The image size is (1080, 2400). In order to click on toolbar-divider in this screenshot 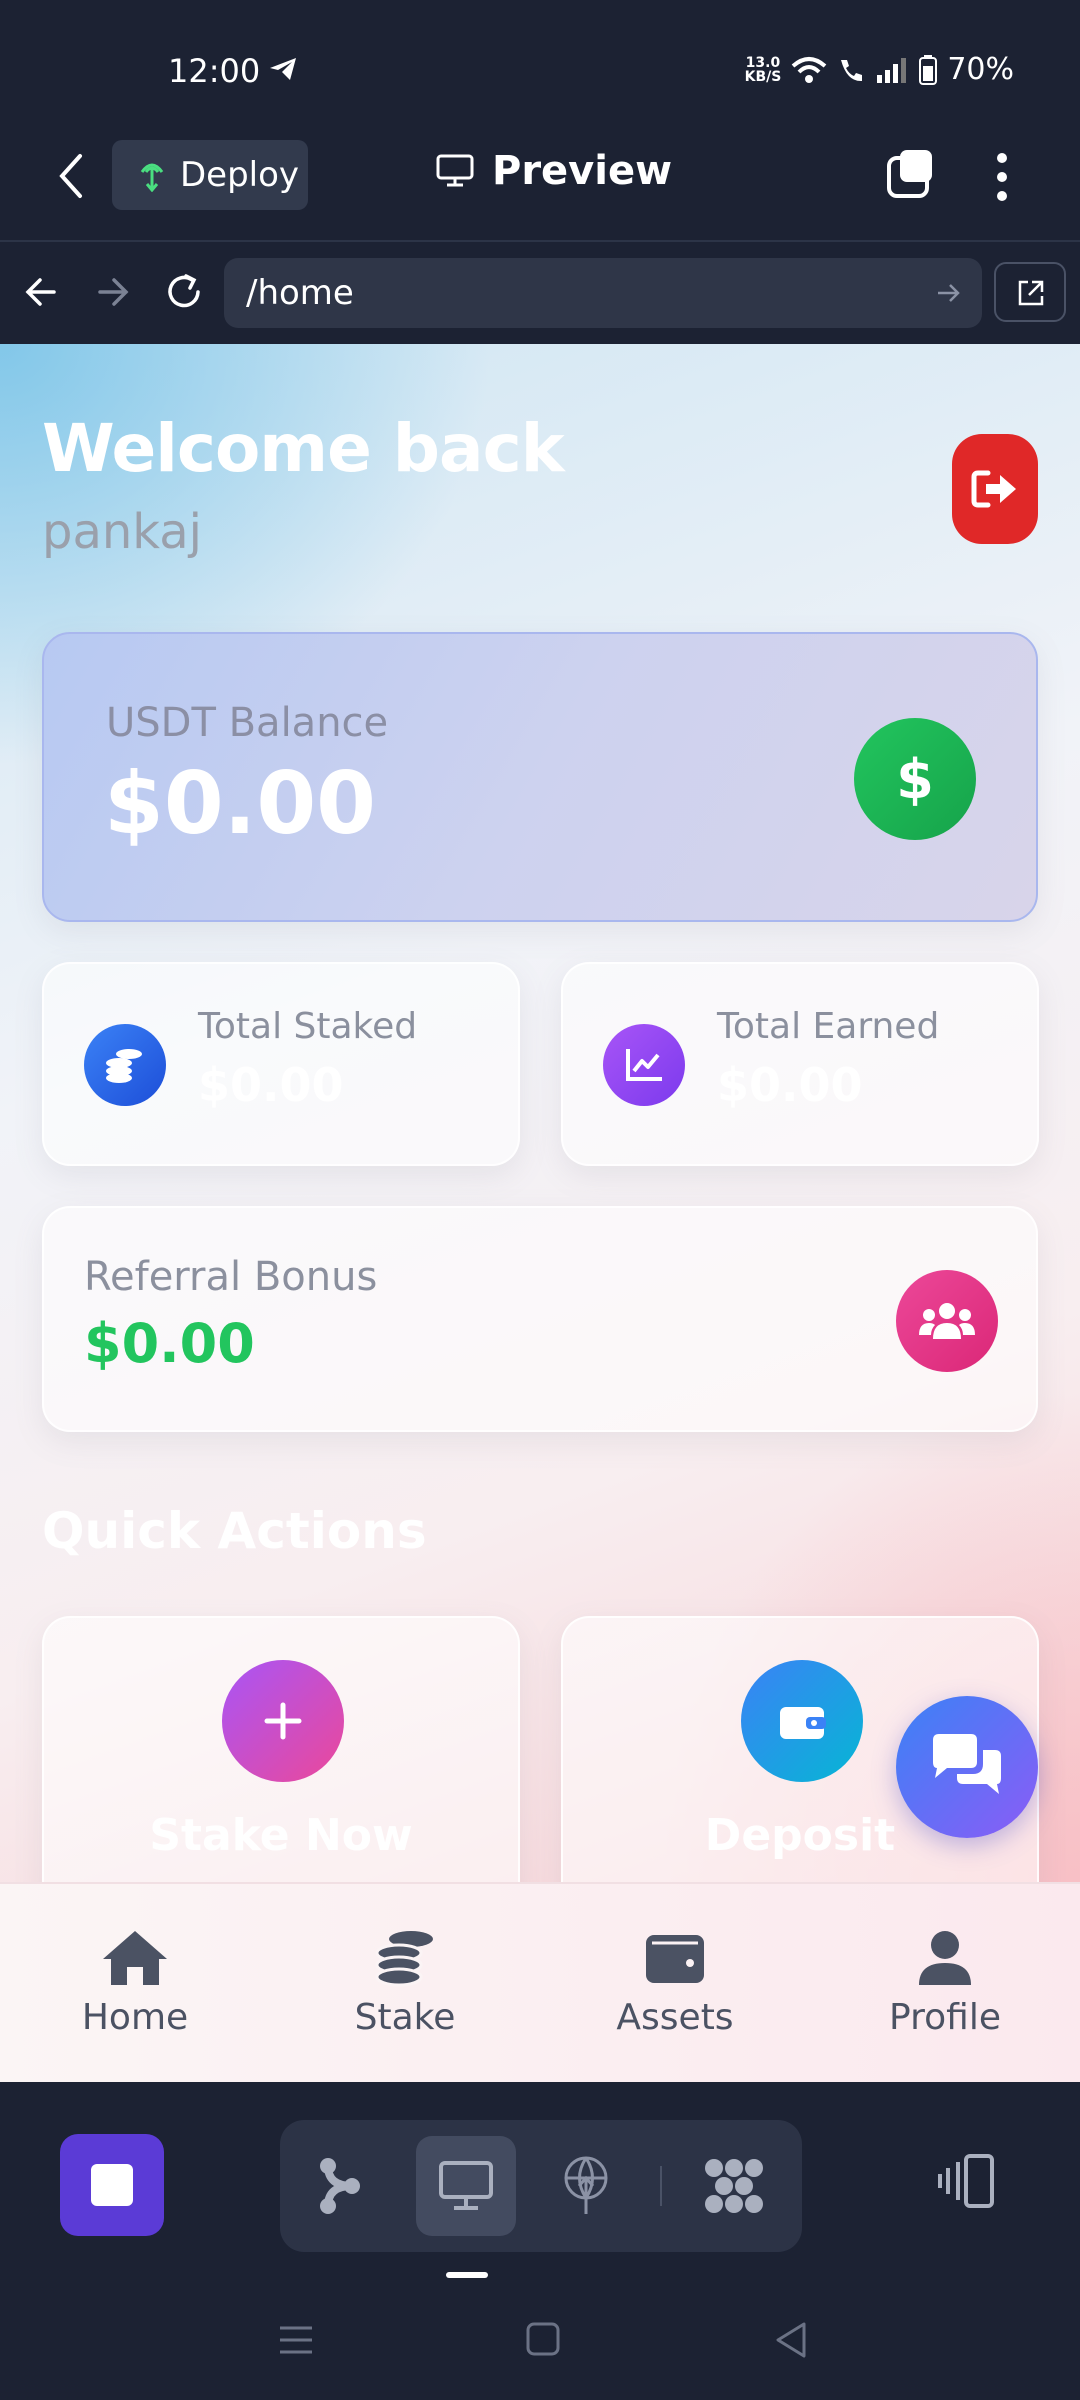, I will do `click(661, 2186)`.